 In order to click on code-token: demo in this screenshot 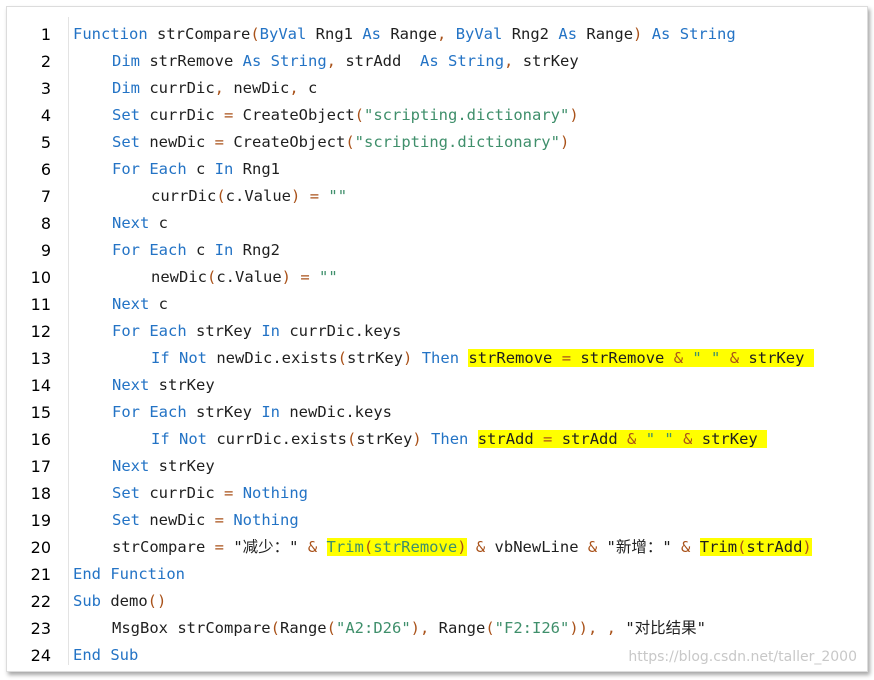, I will do `click(124, 601)`.